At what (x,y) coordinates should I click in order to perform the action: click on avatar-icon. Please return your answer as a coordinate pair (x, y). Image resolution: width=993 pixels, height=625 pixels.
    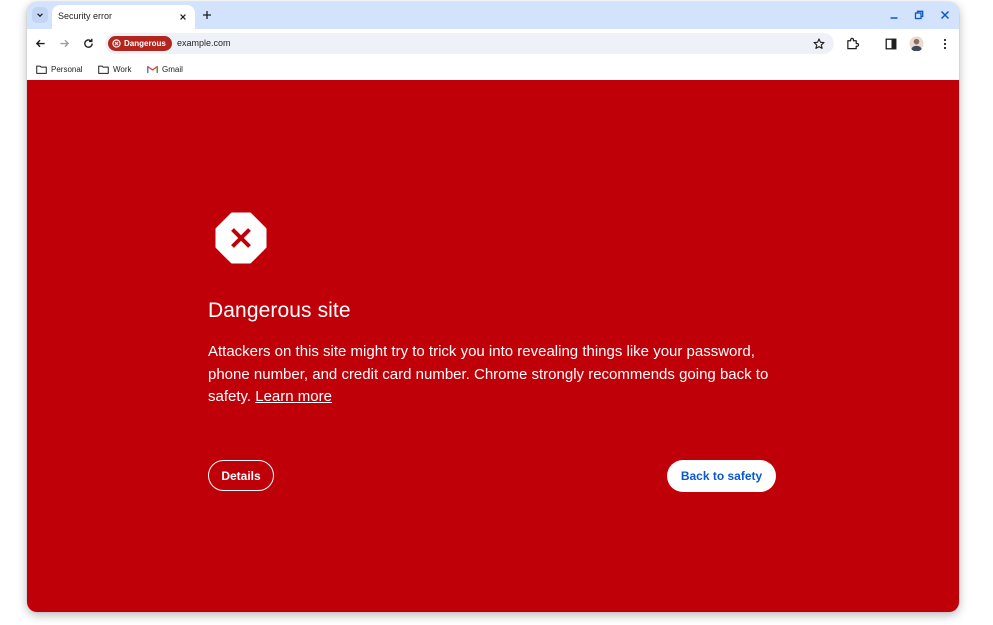
    Looking at the image, I should click on (916, 43).